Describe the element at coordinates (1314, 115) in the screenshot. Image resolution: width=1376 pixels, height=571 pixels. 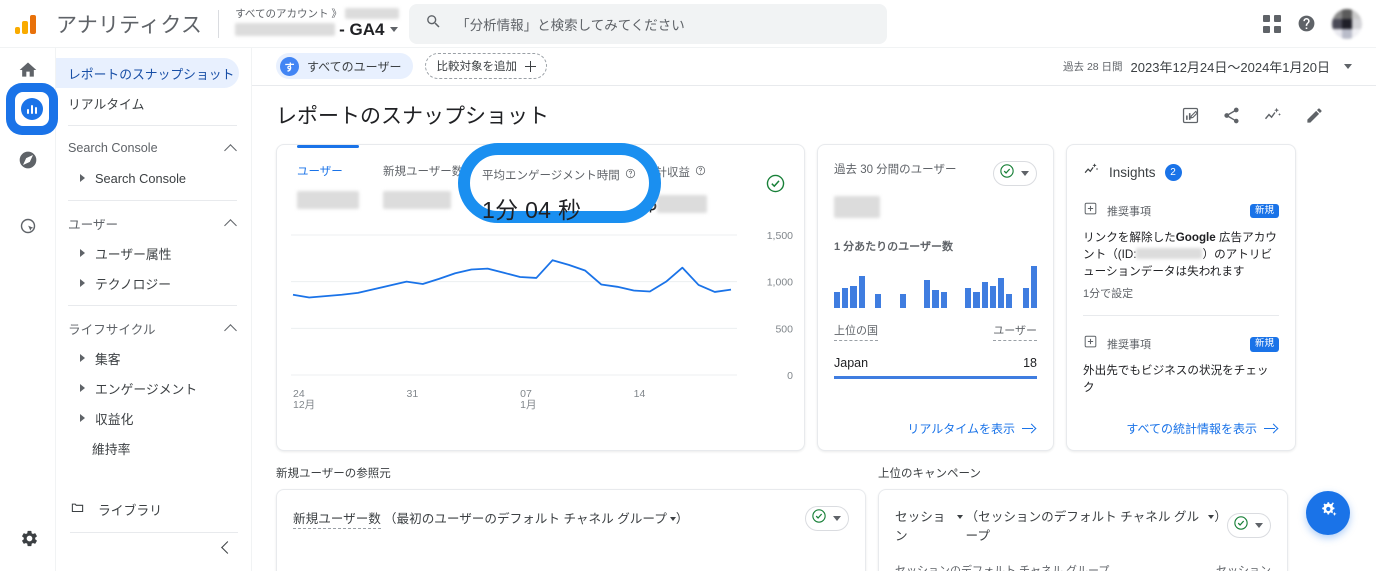
I see `edit-pencil-icon` at that location.